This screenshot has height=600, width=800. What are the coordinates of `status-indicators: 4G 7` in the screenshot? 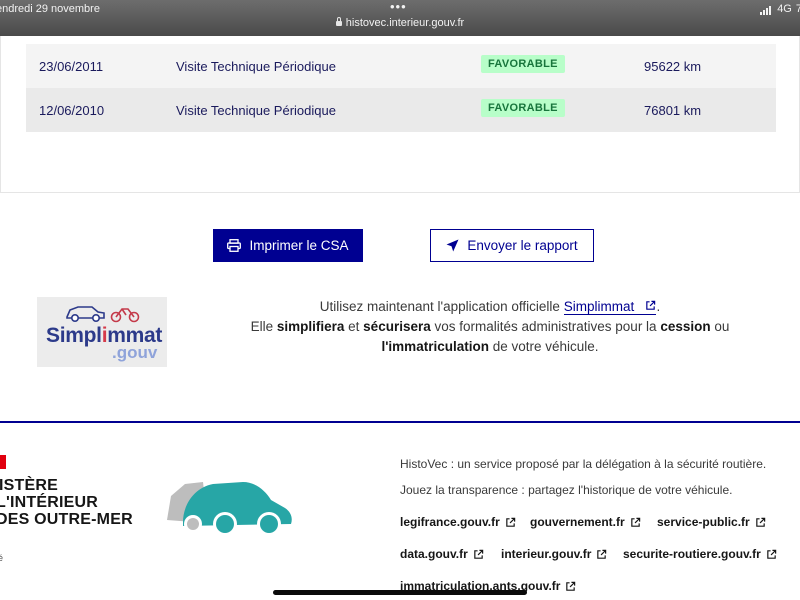 It's located at (780, 9).